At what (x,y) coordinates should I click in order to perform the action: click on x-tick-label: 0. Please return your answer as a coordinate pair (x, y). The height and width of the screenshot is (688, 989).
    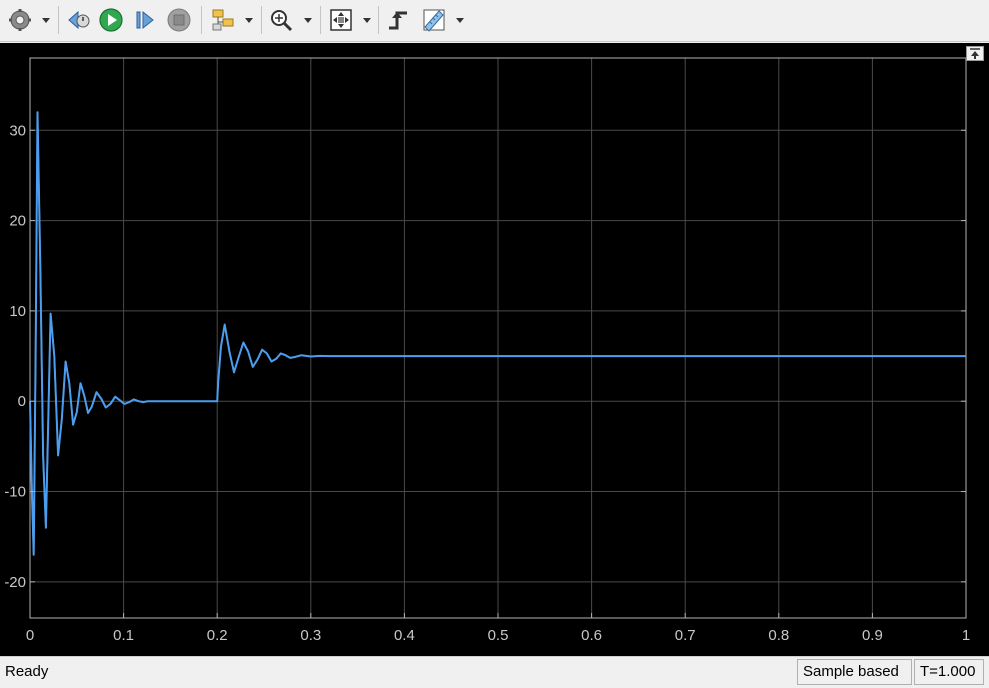
    Looking at the image, I should click on (30, 635).